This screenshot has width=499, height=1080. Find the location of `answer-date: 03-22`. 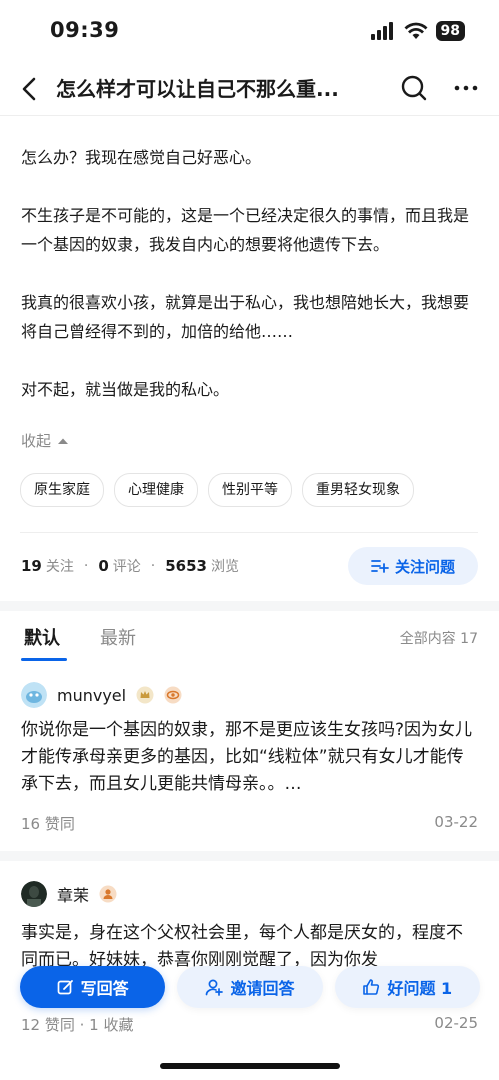

answer-date: 03-22 is located at coordinates (456, 822).